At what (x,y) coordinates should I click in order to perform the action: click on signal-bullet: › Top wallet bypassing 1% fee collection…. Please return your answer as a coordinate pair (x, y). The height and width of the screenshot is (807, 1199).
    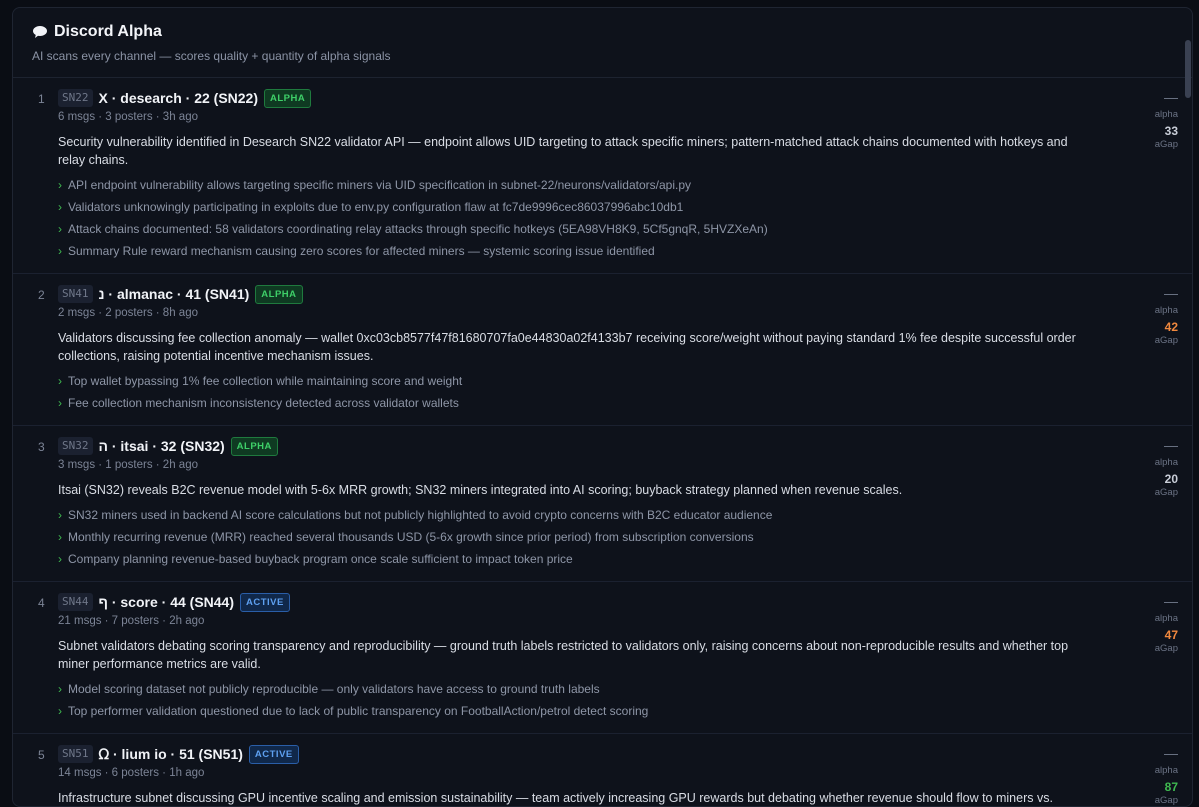
    Looking at the image, I should click on (575, 381).